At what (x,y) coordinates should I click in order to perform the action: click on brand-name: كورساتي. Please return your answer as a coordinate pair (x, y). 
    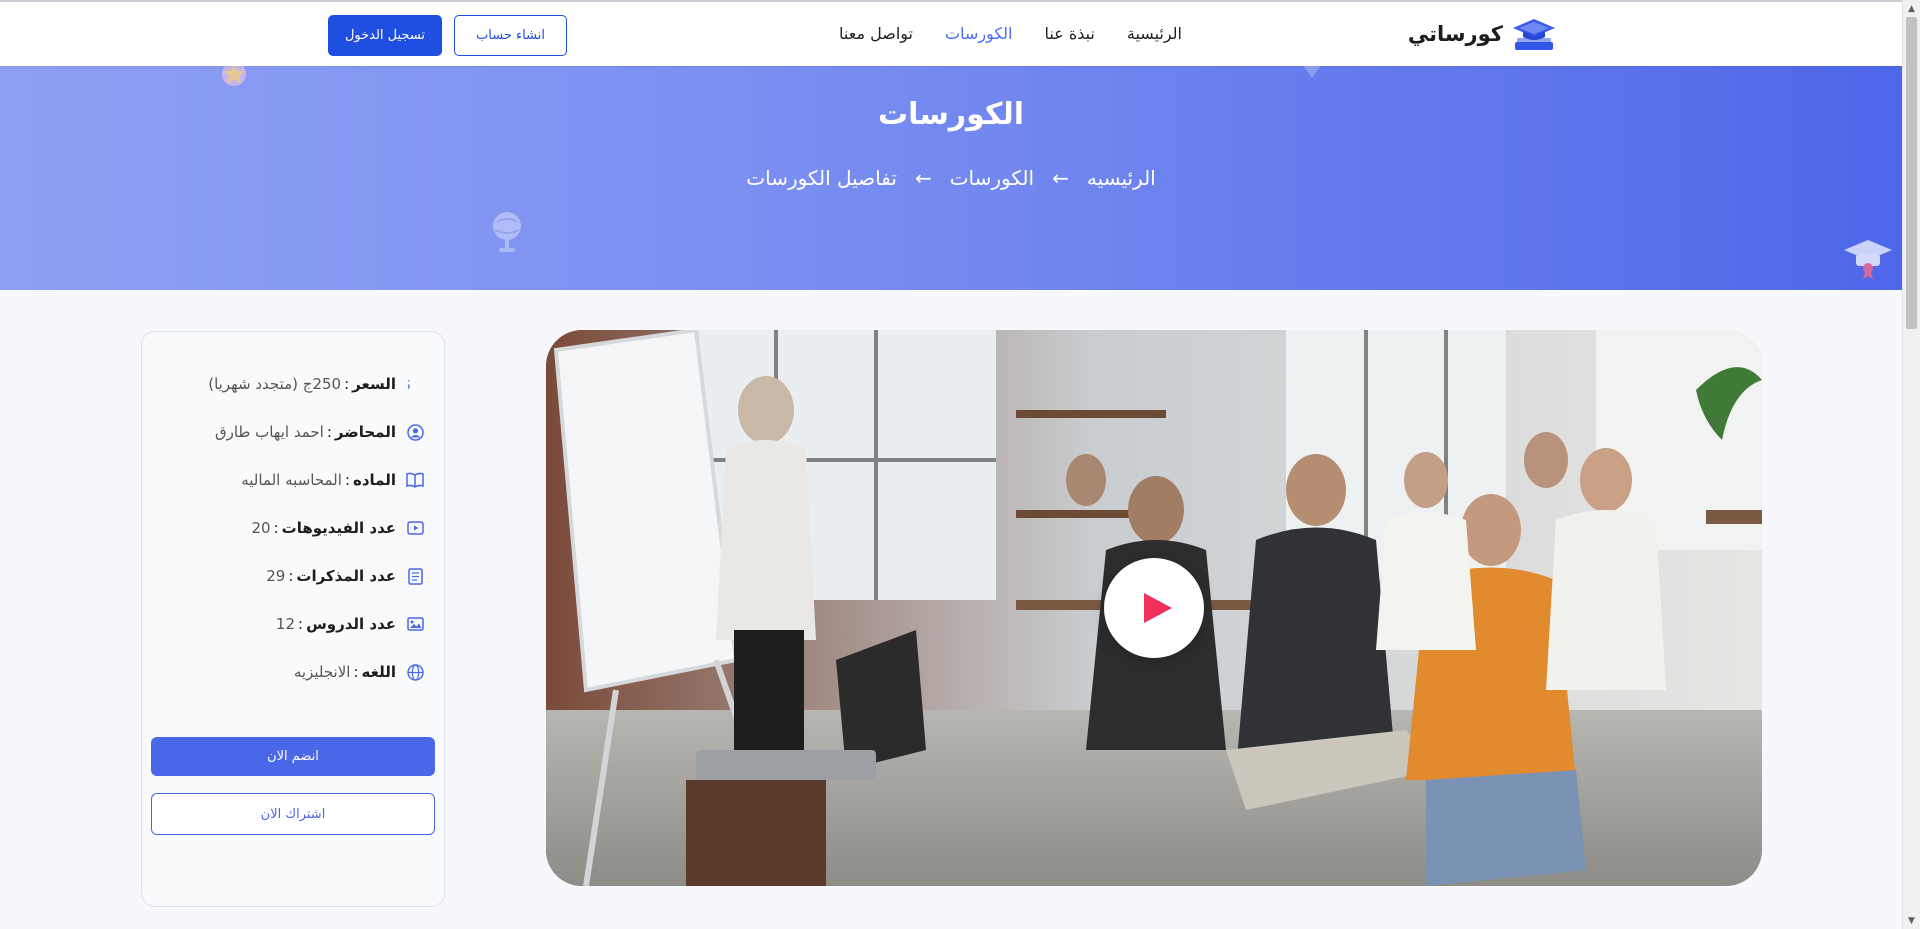
    Looking at the image, I should click on (1455, 34).